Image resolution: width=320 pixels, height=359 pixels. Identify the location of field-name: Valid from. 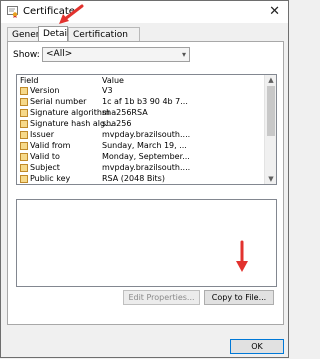
(50, 145).